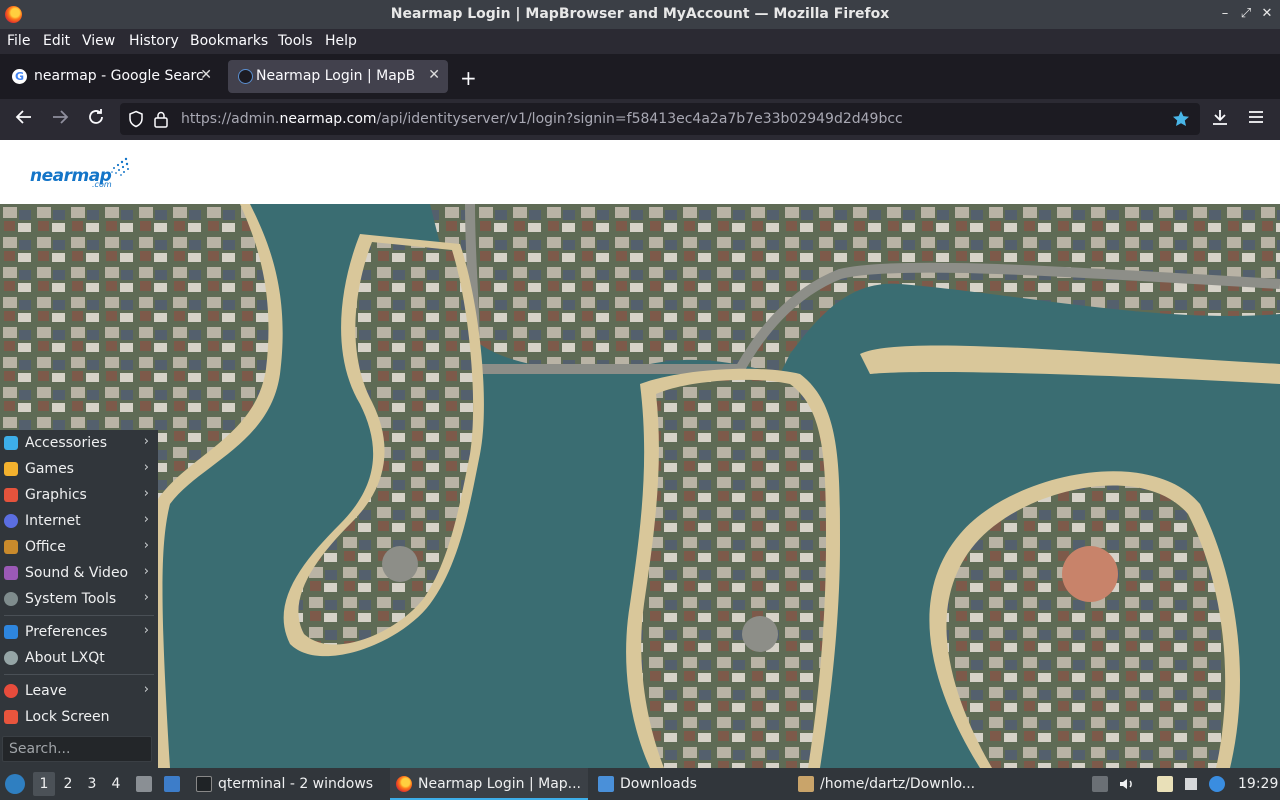 The height and width of the screenshot is (800, 1280). What do you see at coordinates (230, 119) in the screenshot?
I see `url-prefix: https://admin.` at bounding box center [230, 119].